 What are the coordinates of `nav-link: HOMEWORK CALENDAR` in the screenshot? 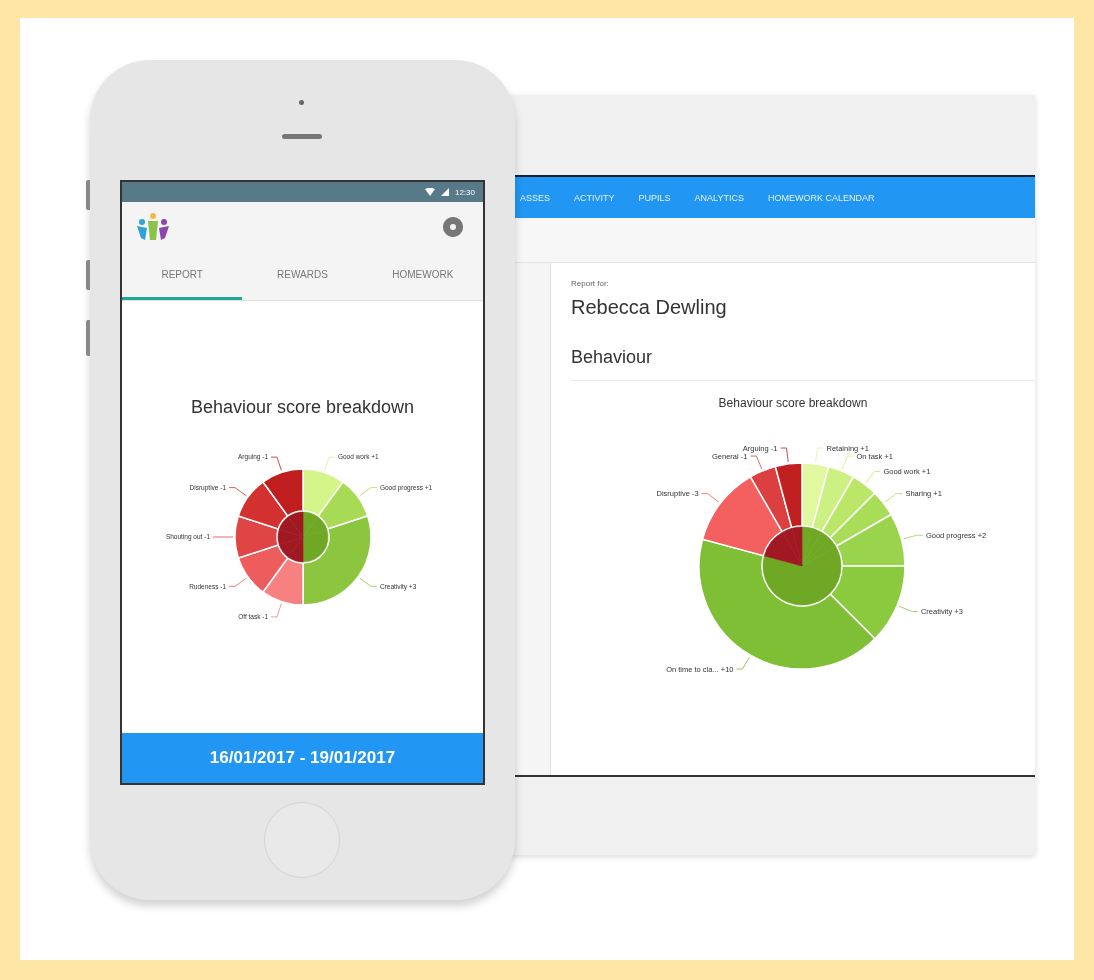 It's located at (821, 197).